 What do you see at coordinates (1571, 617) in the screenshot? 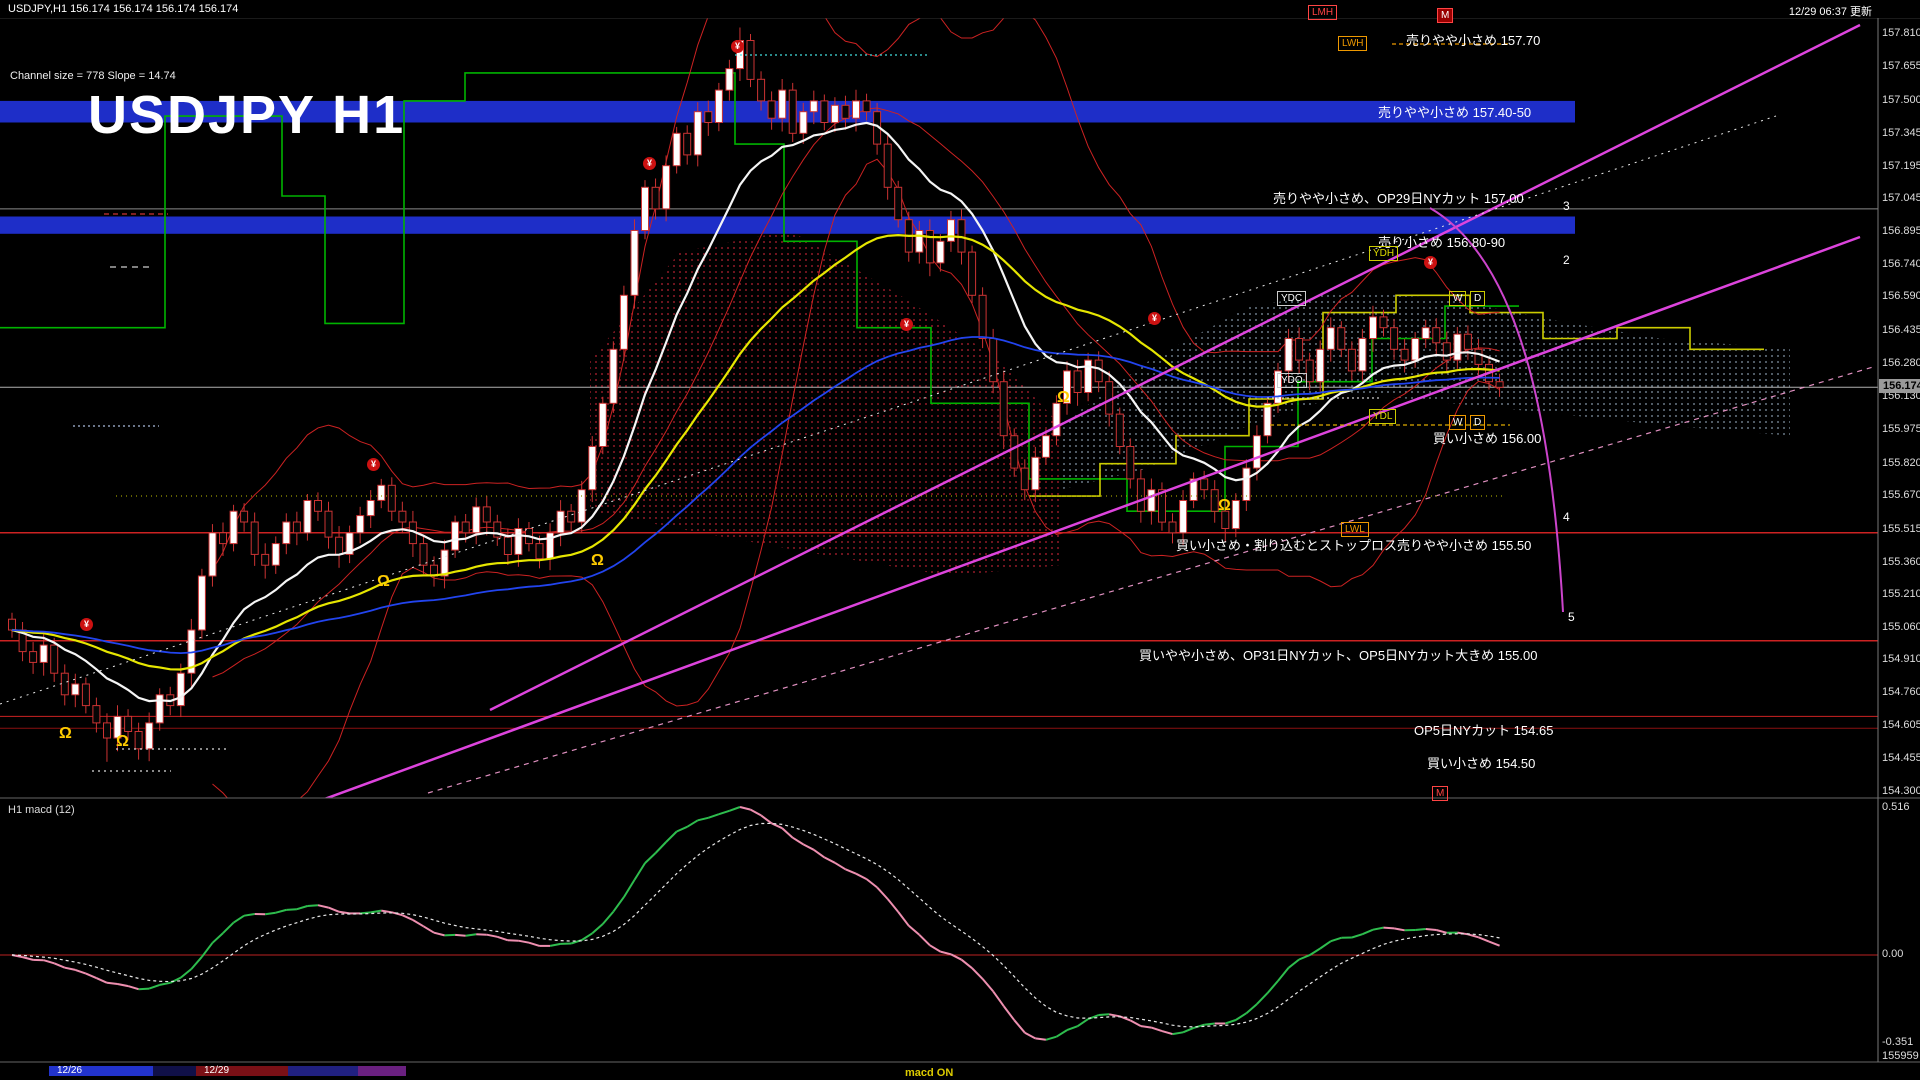
I see `channel-line-number: 5` at bounding box center [1571, 617].